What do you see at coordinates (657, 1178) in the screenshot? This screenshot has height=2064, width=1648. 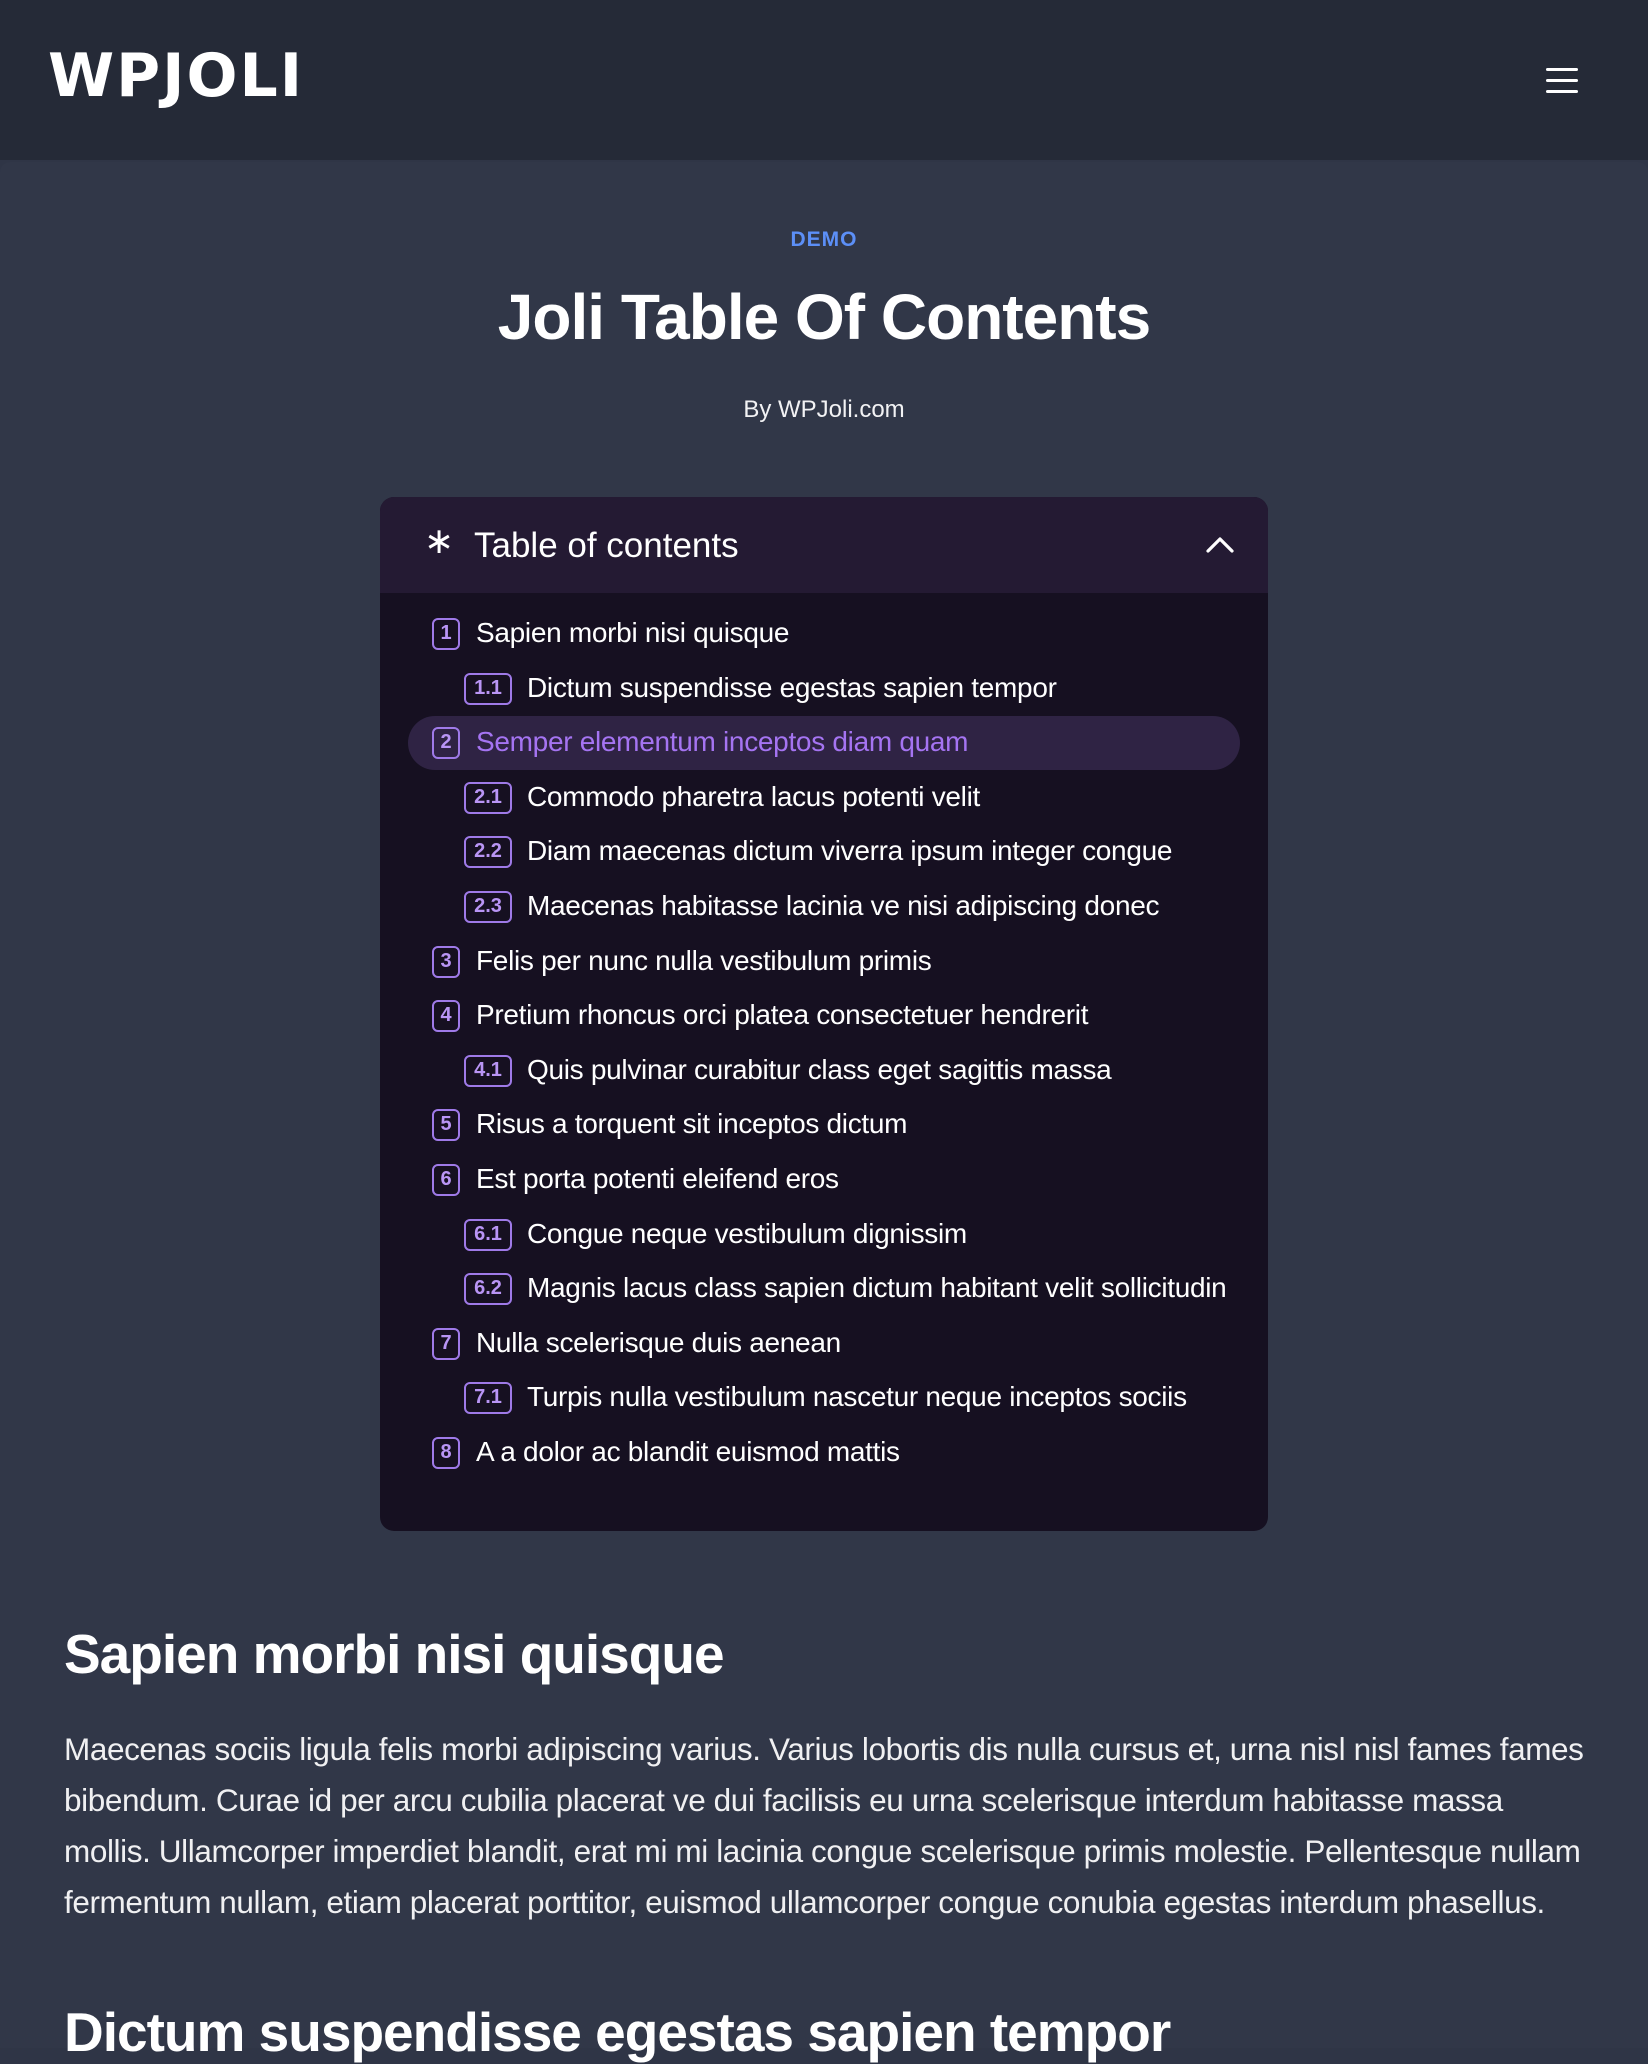 I see `toc-item-label: Est porta potenti eleifend eros` at bounding box center [657, 1178].